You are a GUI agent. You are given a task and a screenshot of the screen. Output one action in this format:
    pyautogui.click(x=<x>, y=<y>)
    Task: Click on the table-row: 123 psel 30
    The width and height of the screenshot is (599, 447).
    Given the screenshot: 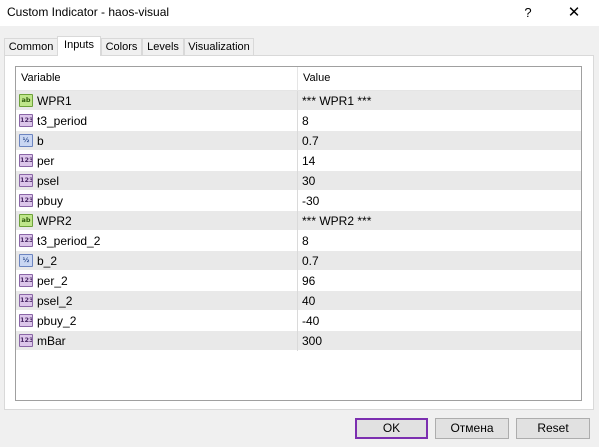 What is the action you would take?
    pyautogui.click(x=298, y=181)
    